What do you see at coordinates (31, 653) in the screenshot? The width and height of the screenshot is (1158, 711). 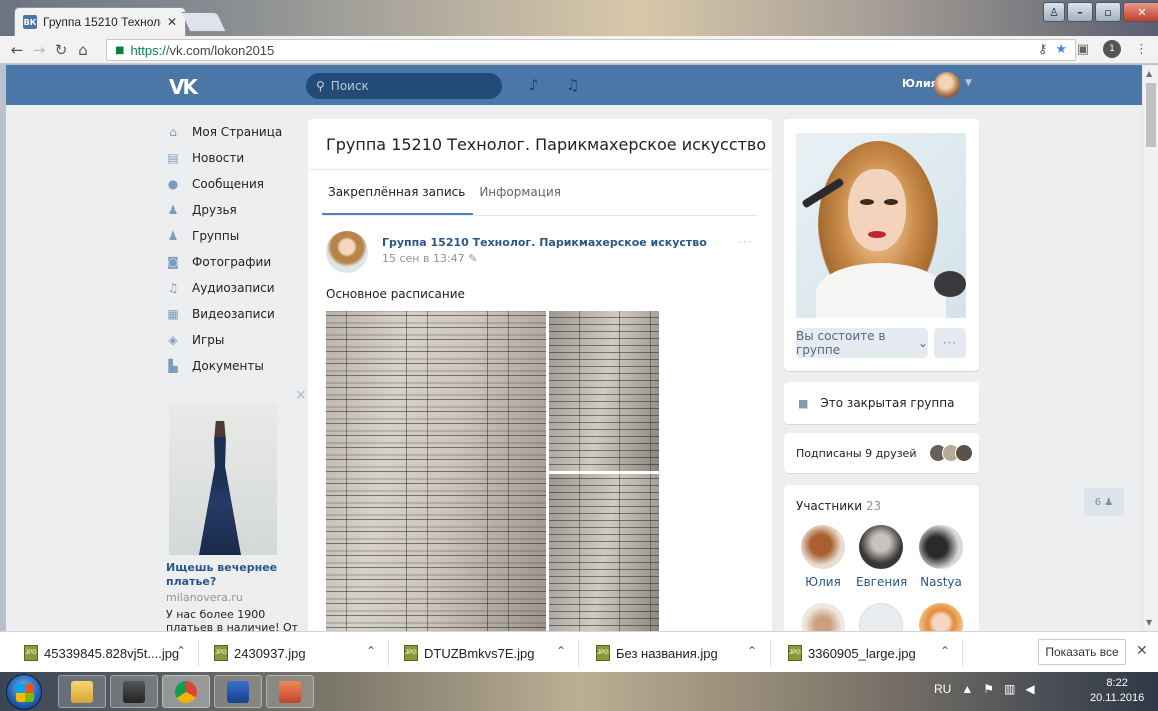 I see `jpg-file-icon: JPG` at bounding box center [31, 653].